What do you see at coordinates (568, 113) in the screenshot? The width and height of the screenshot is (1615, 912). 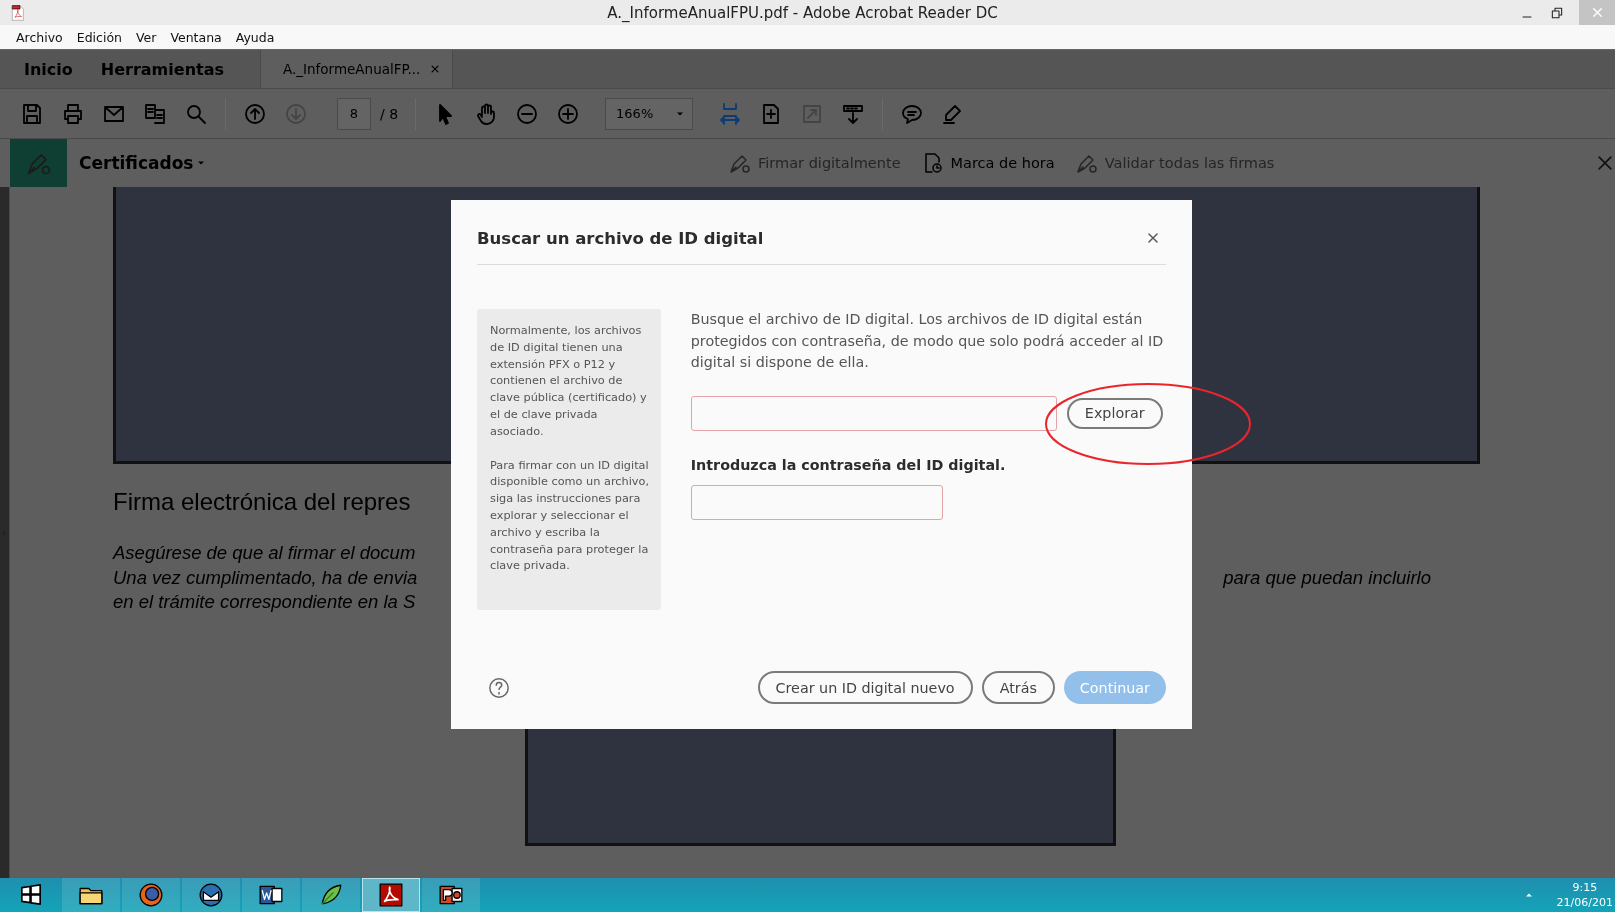 I see `zoom-in-icon` at bounding box center [568, 113].